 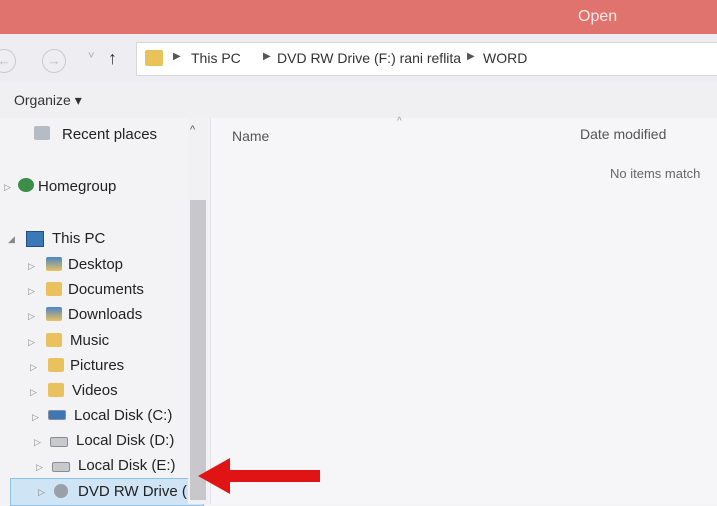 What do you see at coordinates (198, 350) in the screenshot?
I see `scrollbar-thumb` at bounding box center [198, 350].